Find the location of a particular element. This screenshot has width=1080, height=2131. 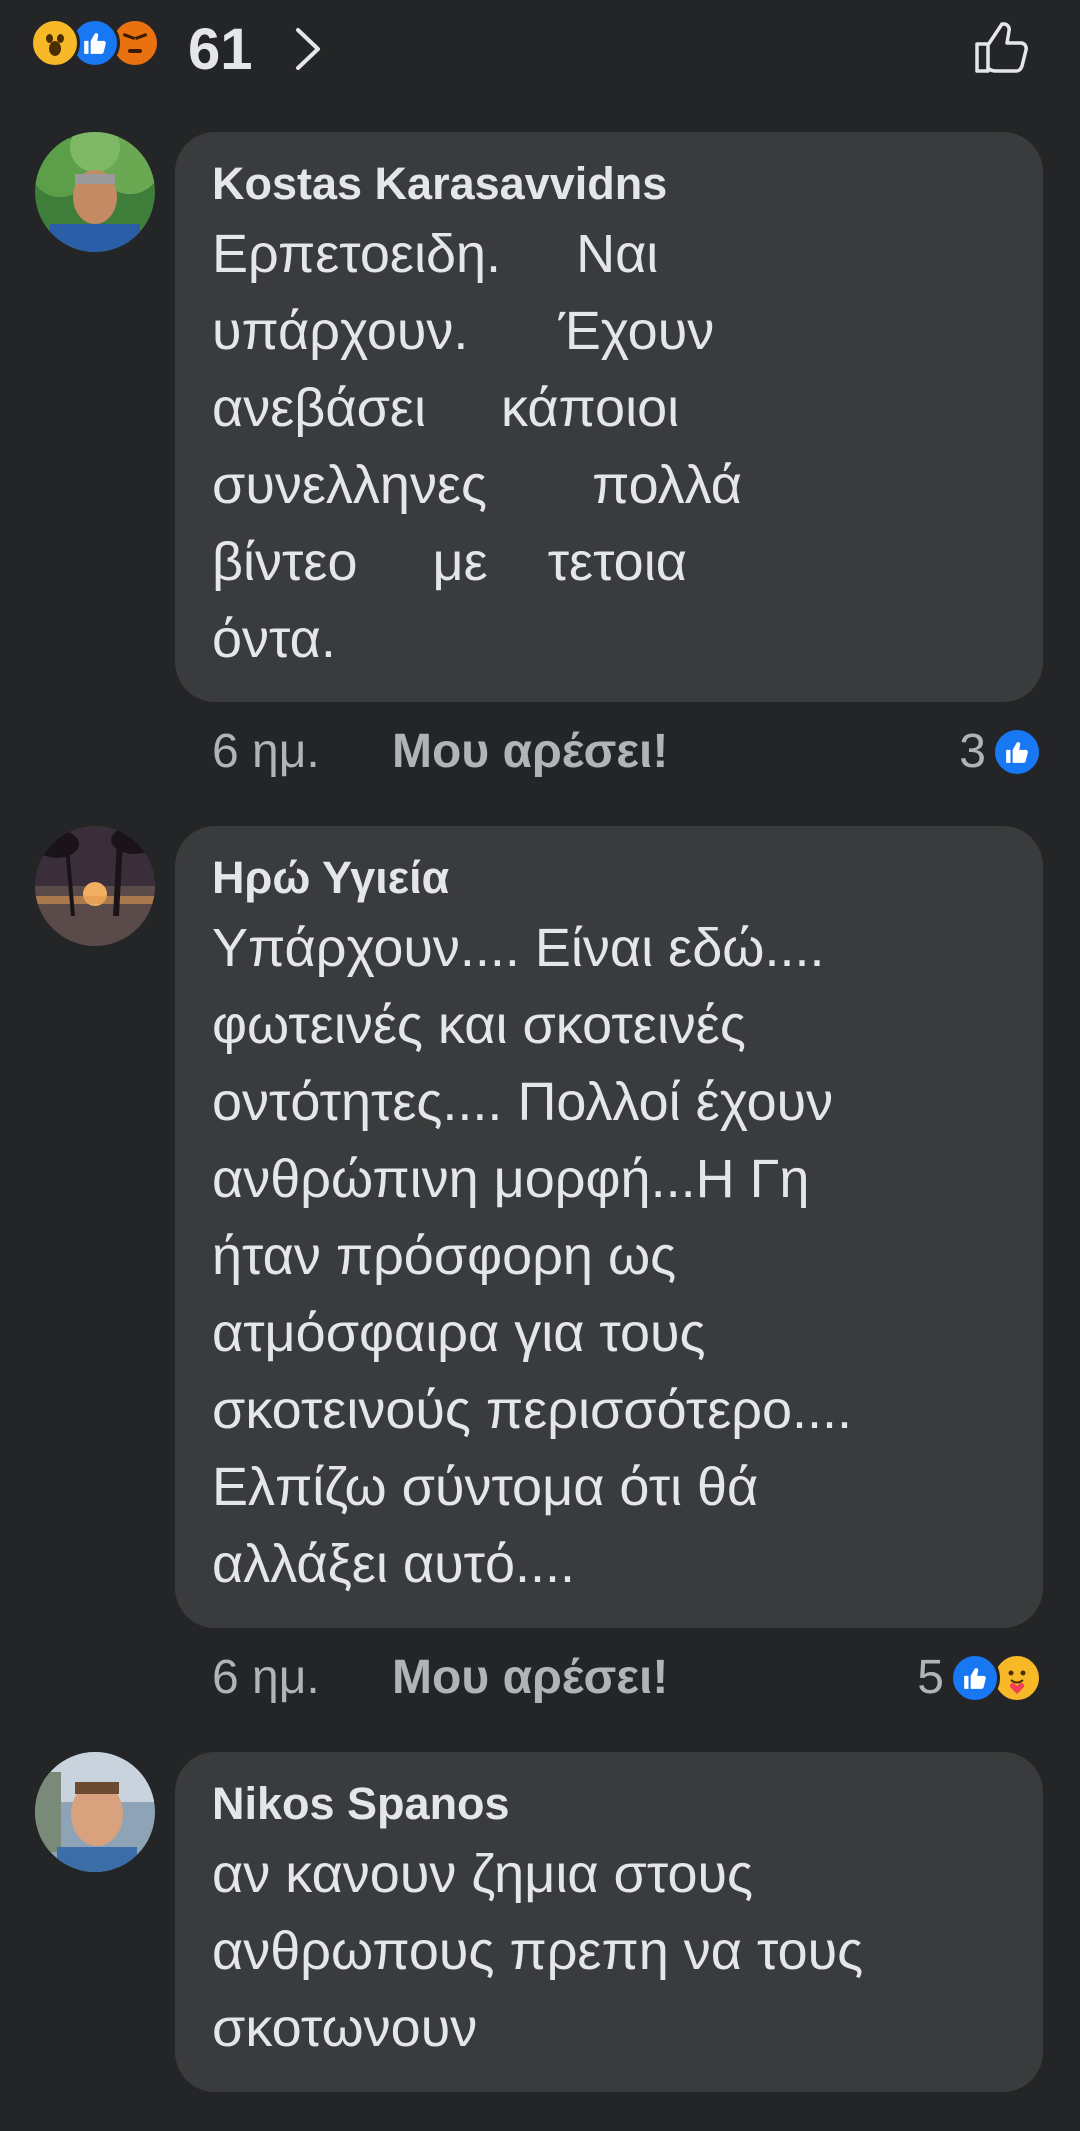

thumbs-up-outline-icon is located at coordinates (1002, 48).